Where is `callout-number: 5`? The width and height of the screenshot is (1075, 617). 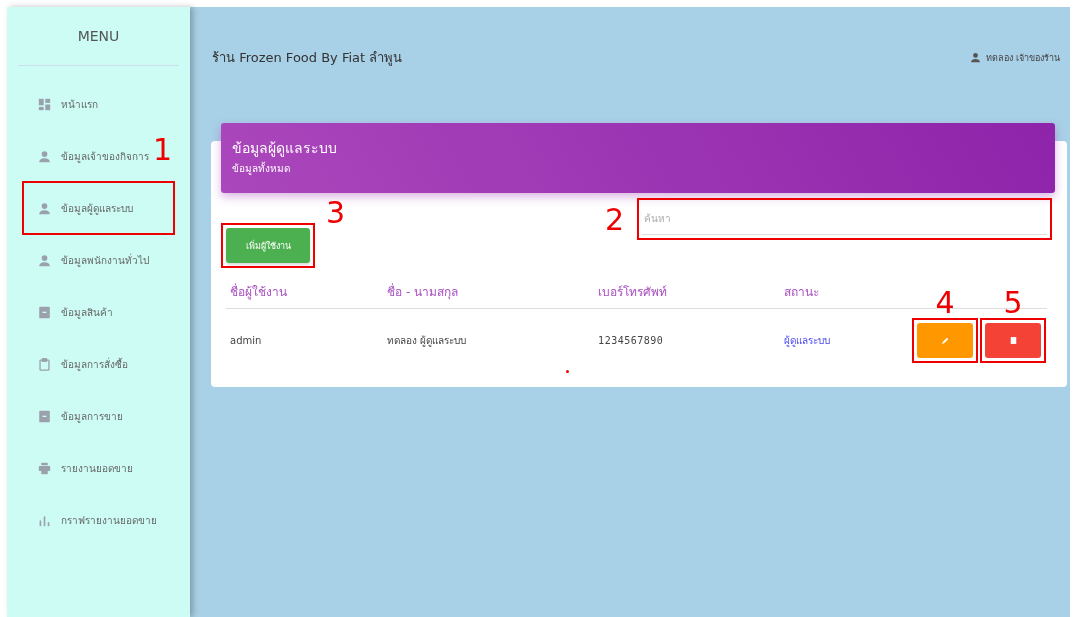
callout-number: 5 is located at coordinates (1013, 303).